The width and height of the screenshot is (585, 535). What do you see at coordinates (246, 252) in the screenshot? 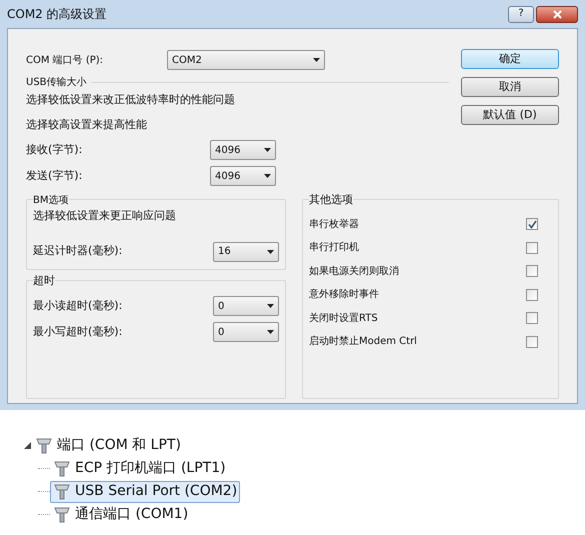
I see `dropdown: 16` at bounding box center [246, 252].